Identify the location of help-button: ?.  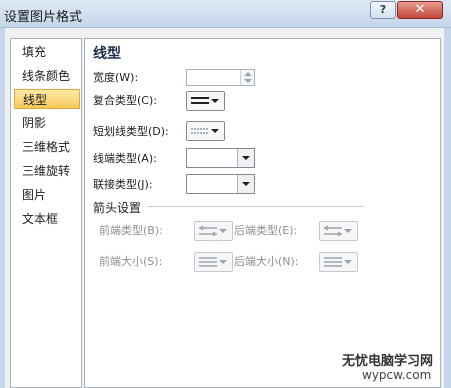
(383, 10).